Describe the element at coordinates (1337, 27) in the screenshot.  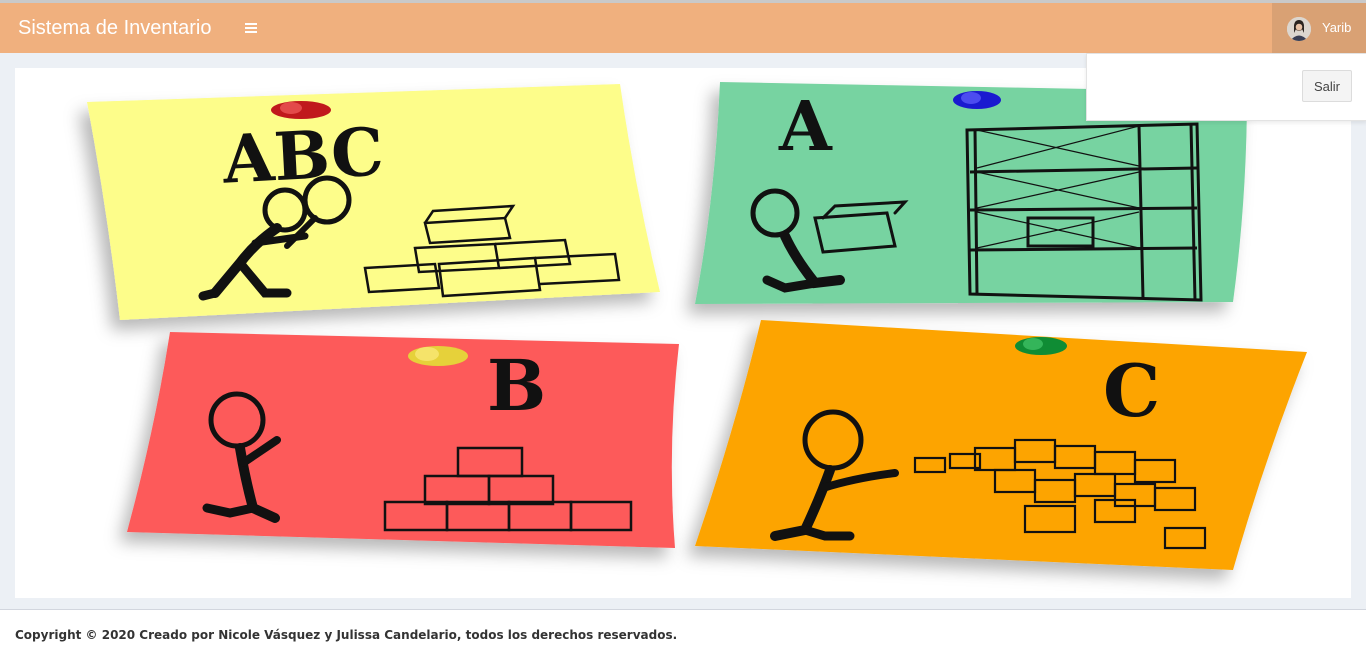
I see `user-name: Yarib` at that location.